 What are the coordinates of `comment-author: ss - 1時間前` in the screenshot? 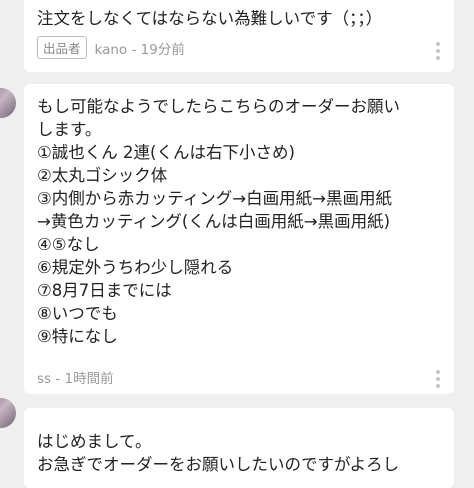 It's located at (75, 377).